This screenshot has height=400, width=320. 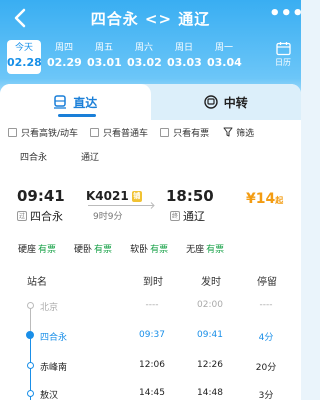 I want to click on seat-availability: 硬座 有票 硬卧 有票 软卧 有票 无座 有票, so click(x=158, y=248).